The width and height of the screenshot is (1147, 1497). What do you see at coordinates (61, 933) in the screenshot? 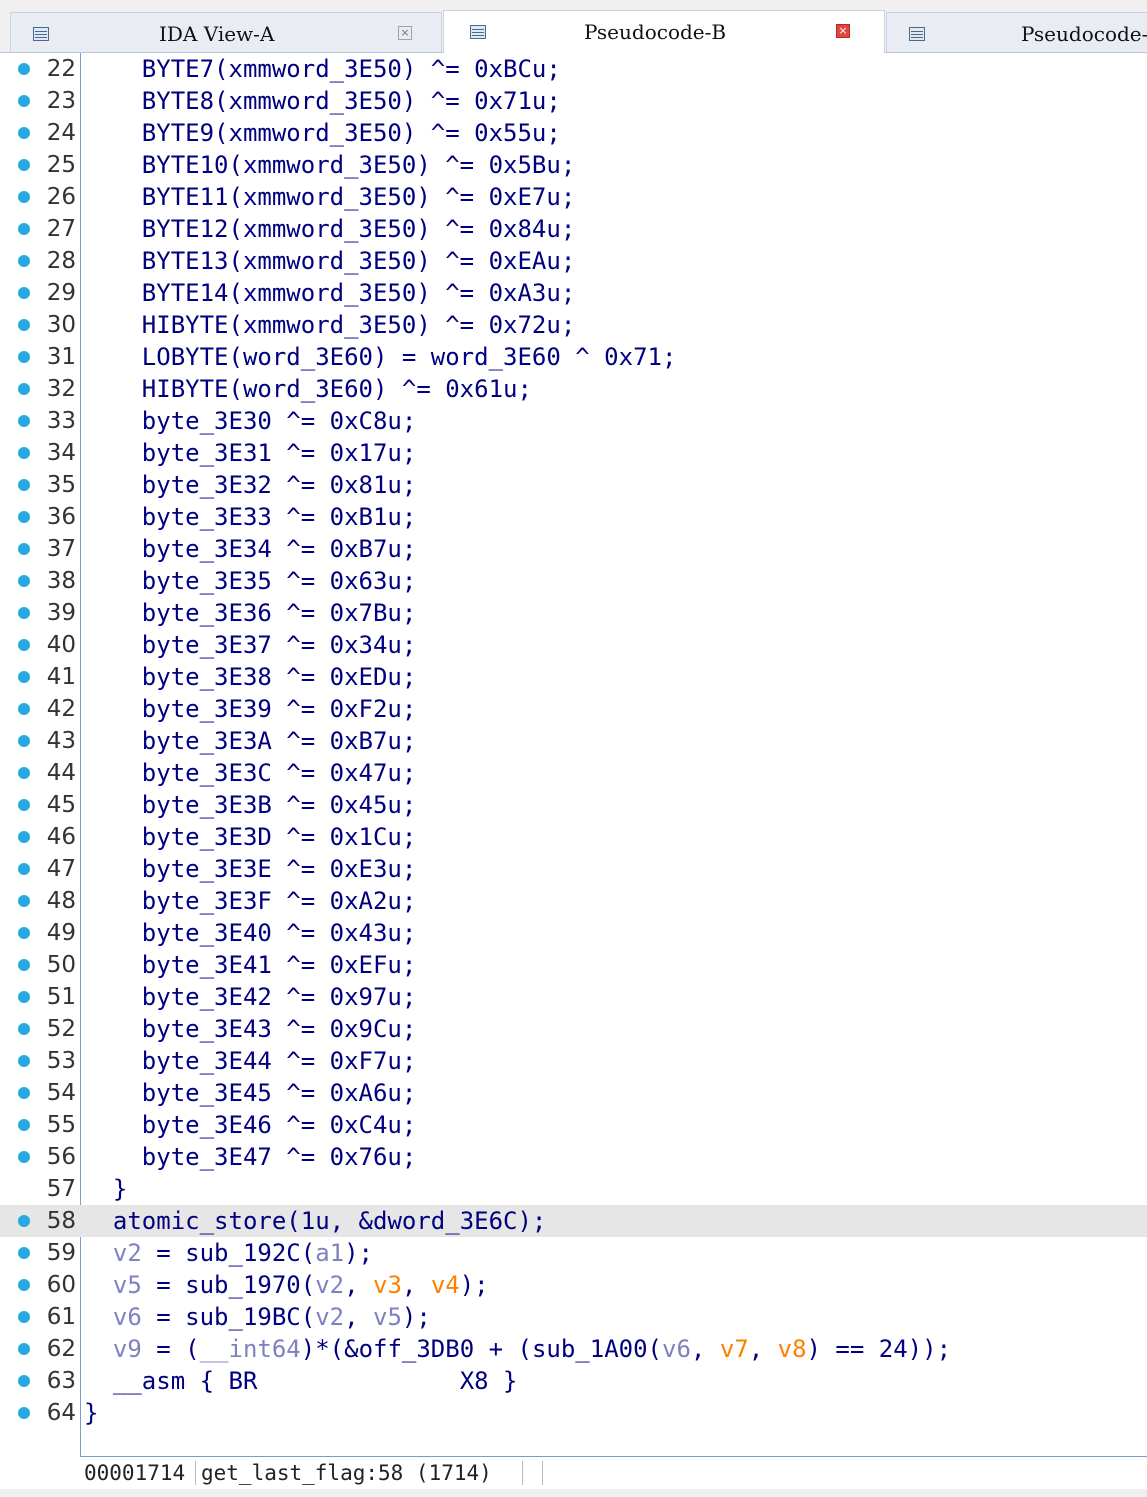
I see `line-number: 49` at bounding box center [61, 933].